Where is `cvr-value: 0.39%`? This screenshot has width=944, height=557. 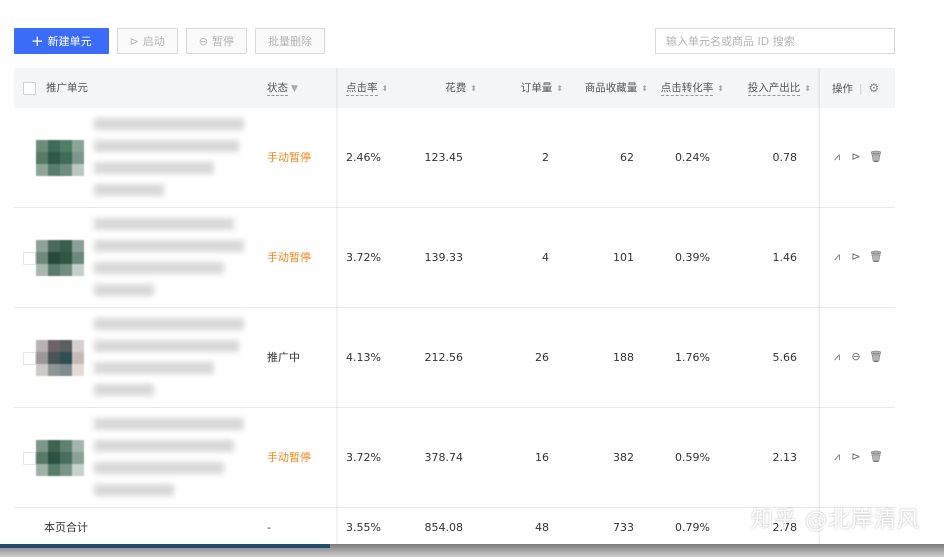 cvr-value: 0.39% is located at coordinates (692, 257).